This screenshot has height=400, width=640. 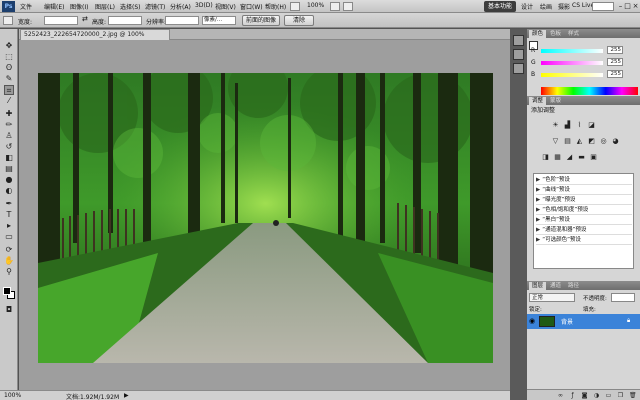 What do you see at coordinates (7, 291) in the screenshot?
I see `foreground-color-swatch` at bounding box center [7, 291].